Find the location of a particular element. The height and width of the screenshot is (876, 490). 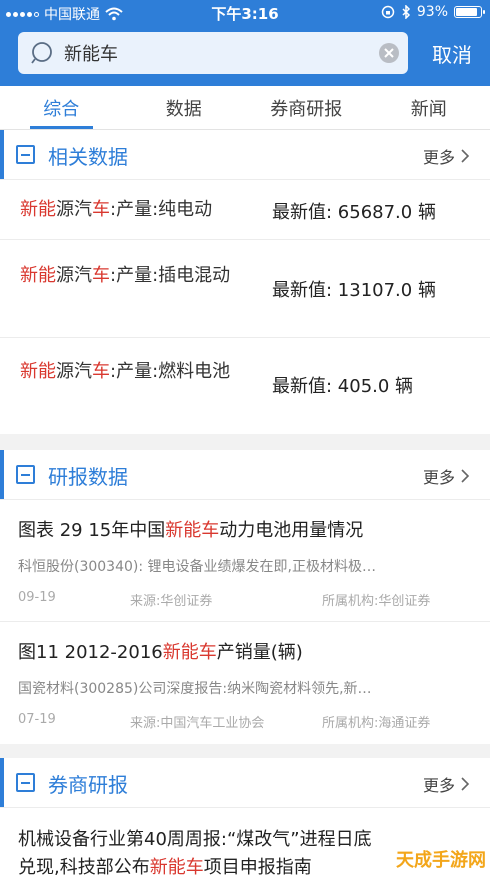

report-title-line: 兑现,科技部公布新能车项目申报指南 is located at coordinates (165, 866).